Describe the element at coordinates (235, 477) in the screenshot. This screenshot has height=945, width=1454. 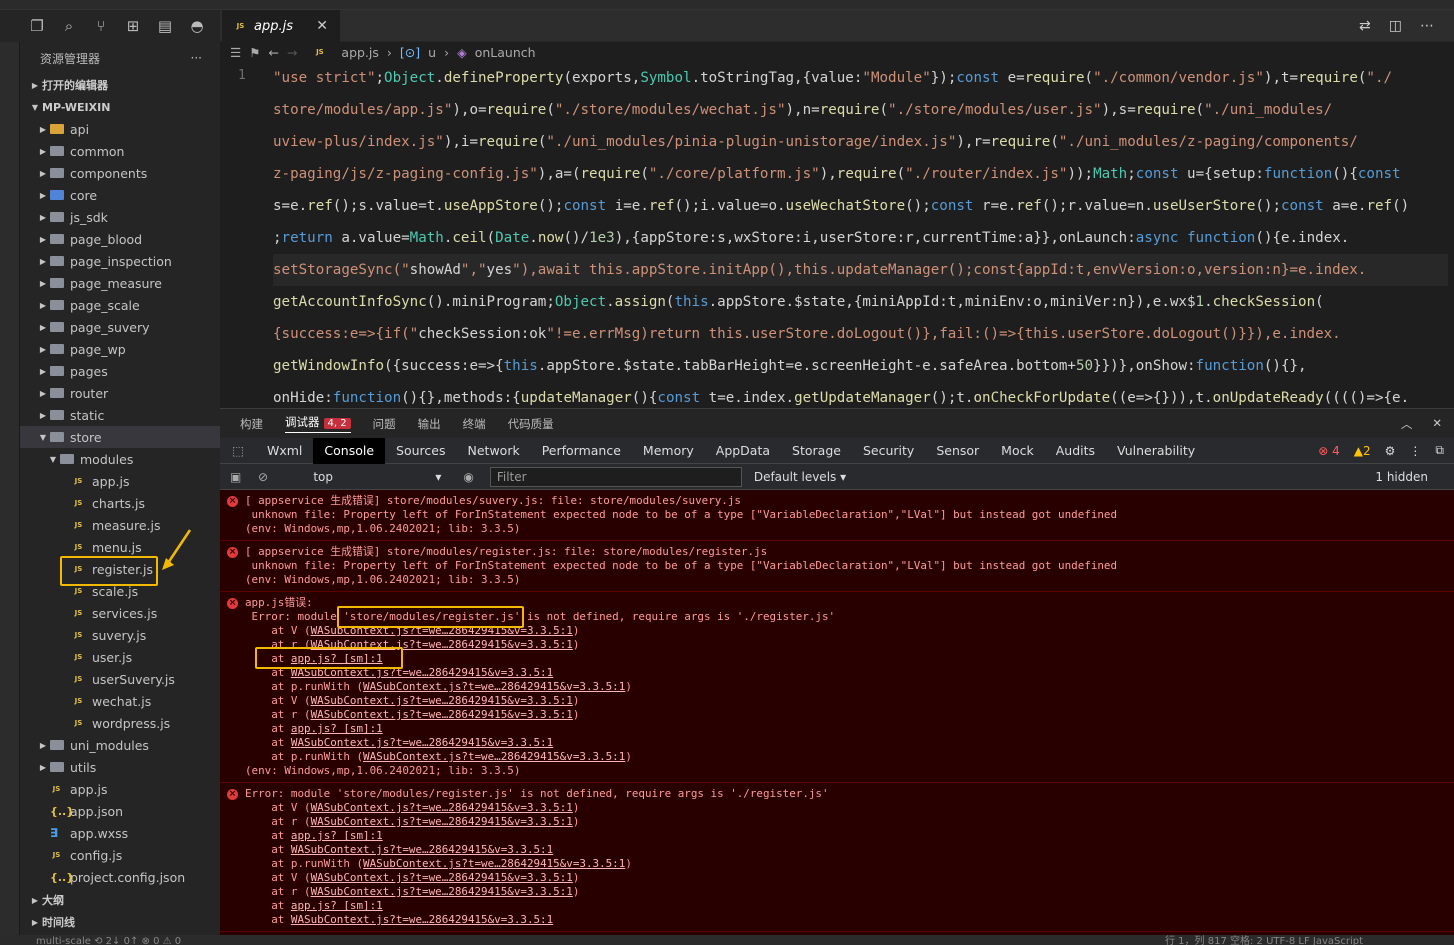
I see `sidebar-toggle-icon: ▣` at that location.